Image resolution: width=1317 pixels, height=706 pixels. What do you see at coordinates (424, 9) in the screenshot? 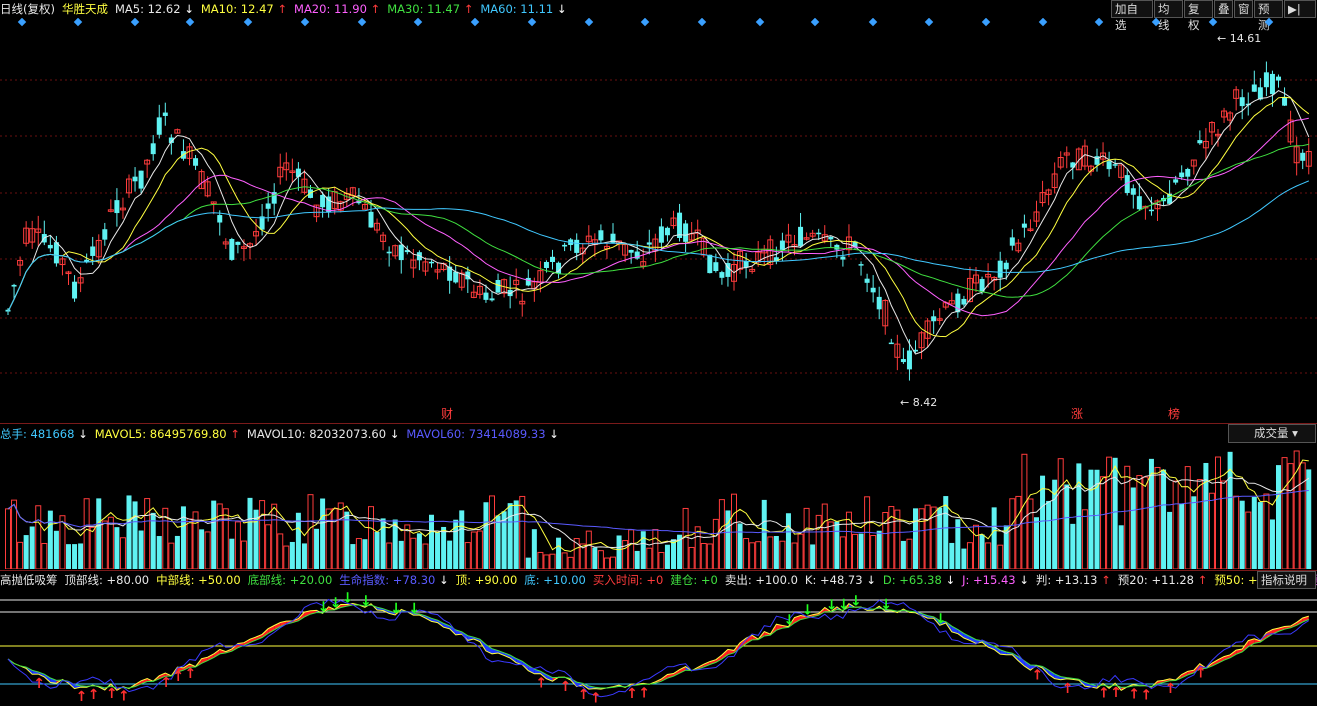
I see `ma-legend-item-3: MA30: 11.47` at bounding box center [424, 9].